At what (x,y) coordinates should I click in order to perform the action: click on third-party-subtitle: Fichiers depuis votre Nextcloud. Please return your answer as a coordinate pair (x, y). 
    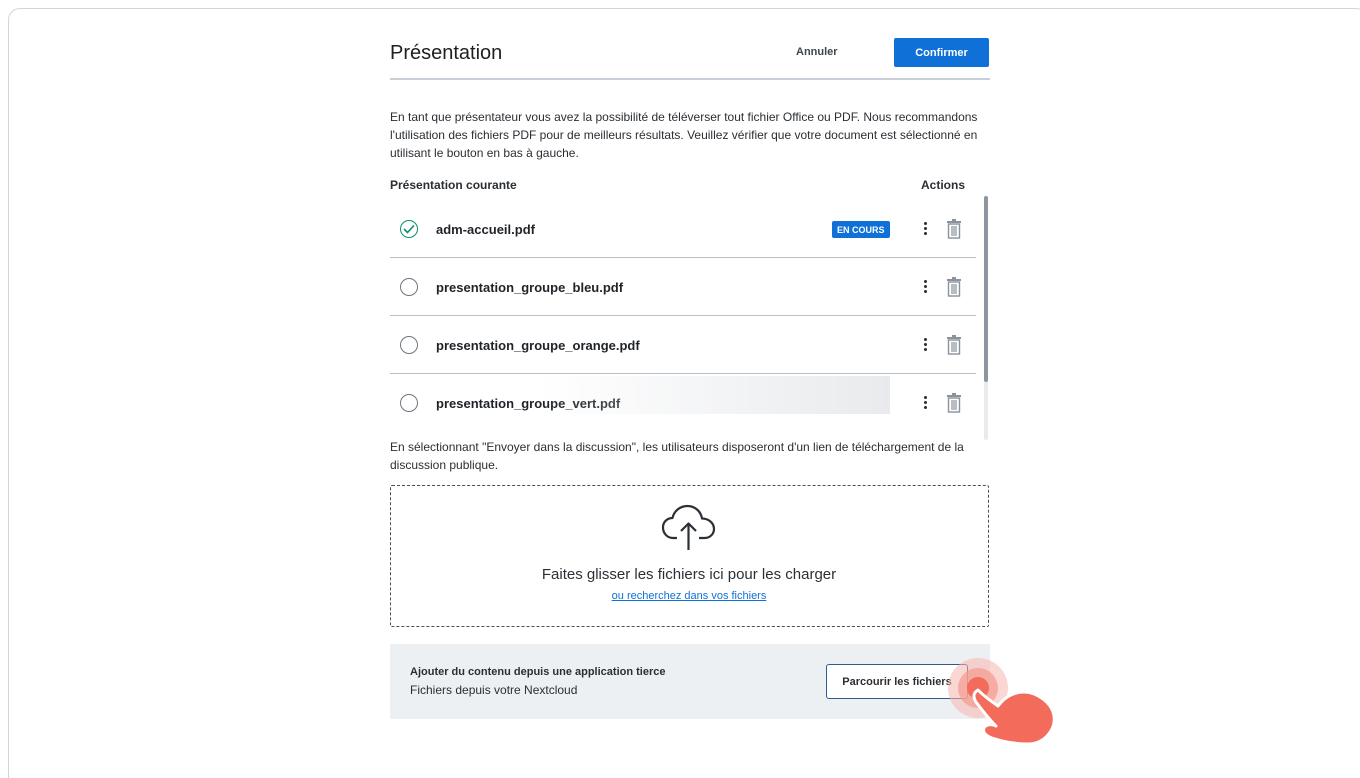
    Looking at the image, I should click on (494, 690).